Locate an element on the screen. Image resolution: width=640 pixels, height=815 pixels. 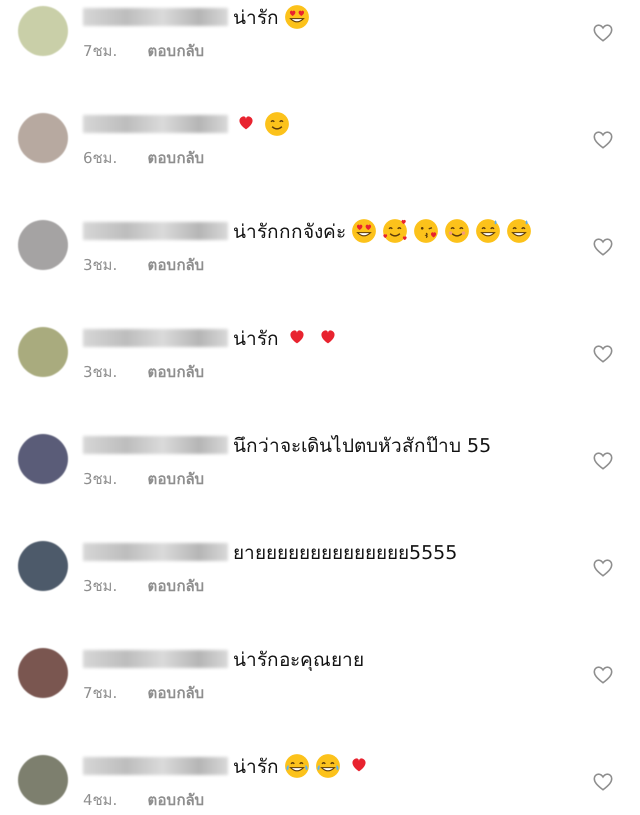
comment-text: น่ารักกกจังค่ะ is located at coordinates (289, 232).